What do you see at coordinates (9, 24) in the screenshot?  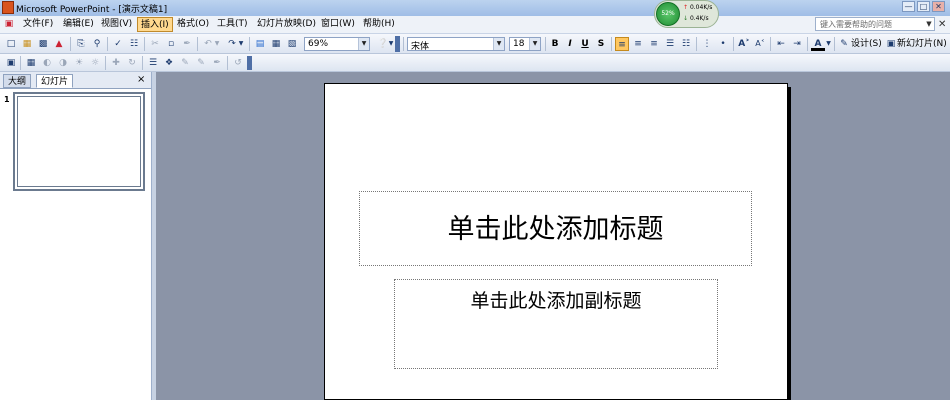 I see `document-icon: ▣` at bounding box center [9, 24].